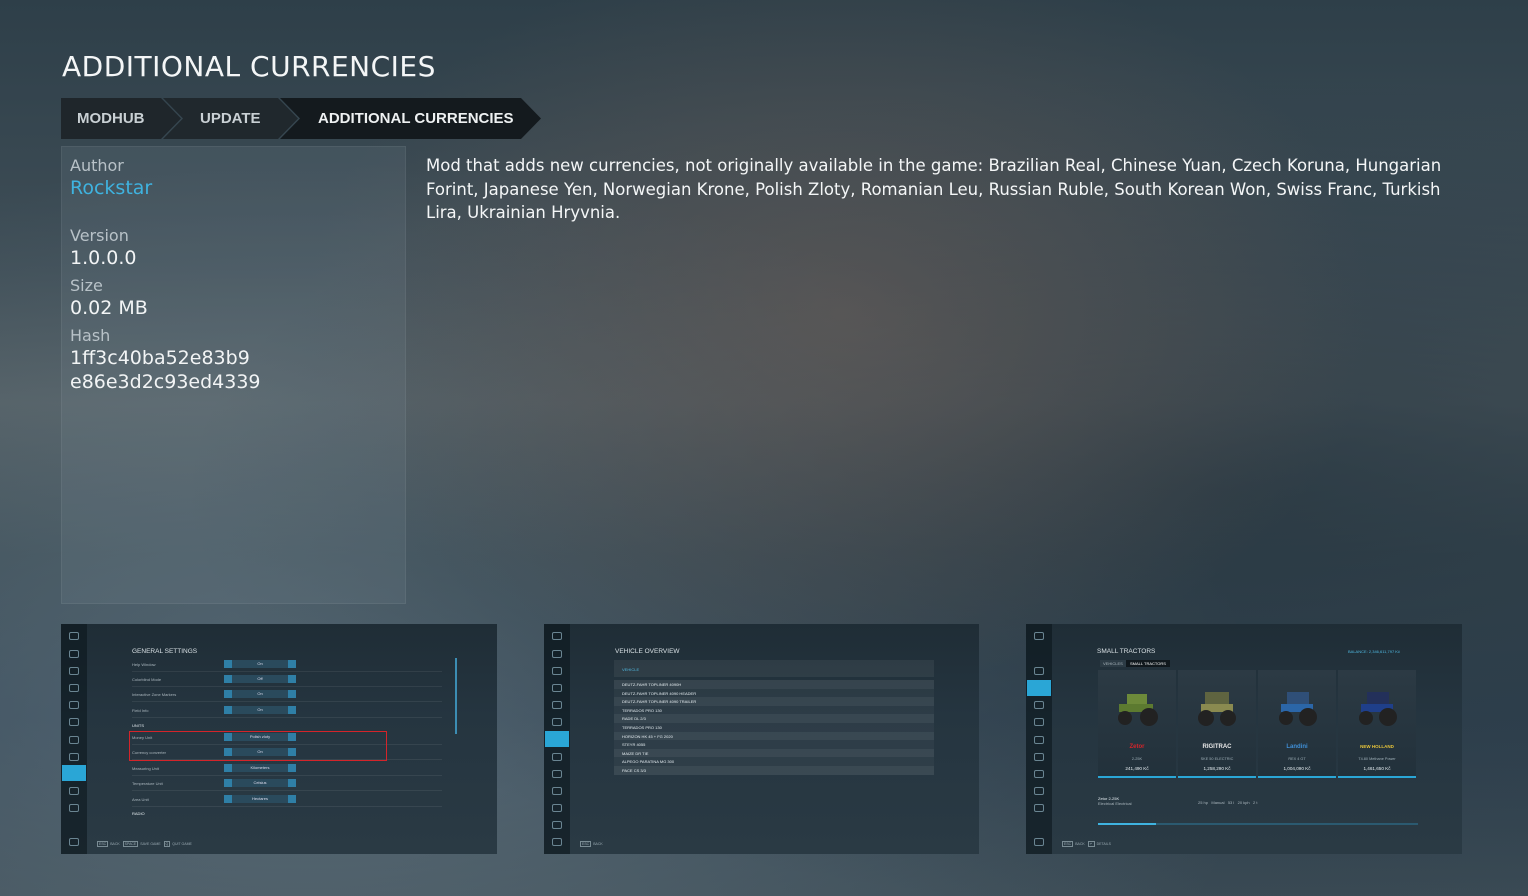 The height and width of the screenshot is (896, 1528). What do you see at coordinates (1297, 747) in the screenshot?
I see `brand-label: Landini` at bounding box center [1297, 747].